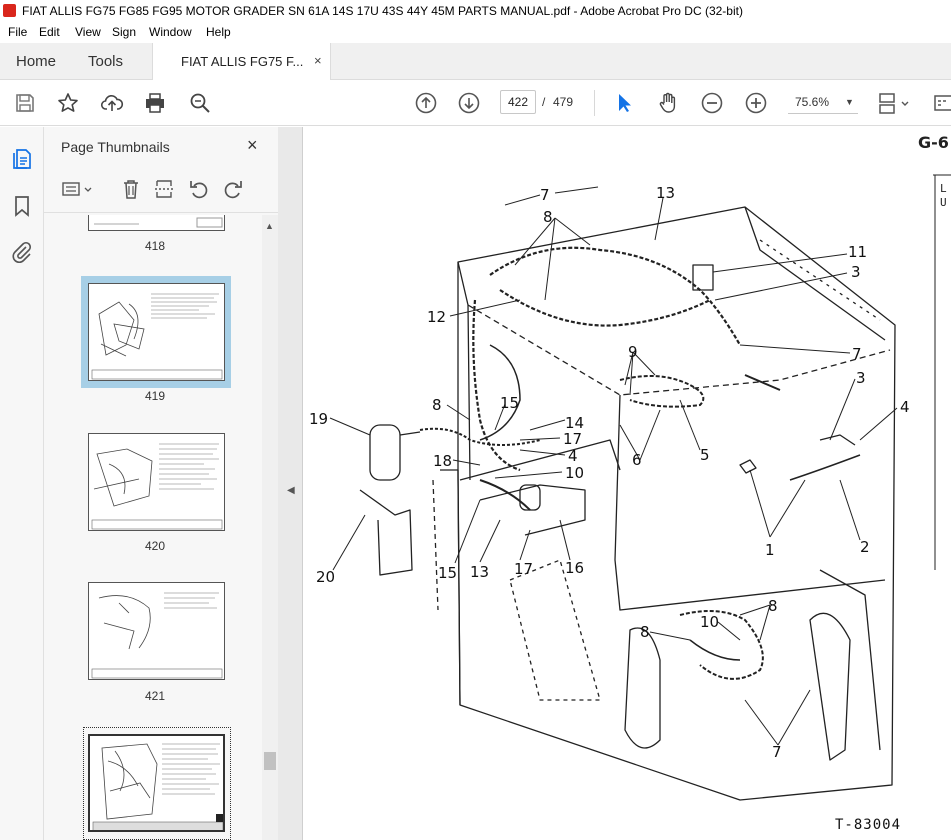 This screenshot has width=951, height=840. Describe the element at coordinates (318, 60) in the screenshot. I see `close-tab-icon: ×` at that location.